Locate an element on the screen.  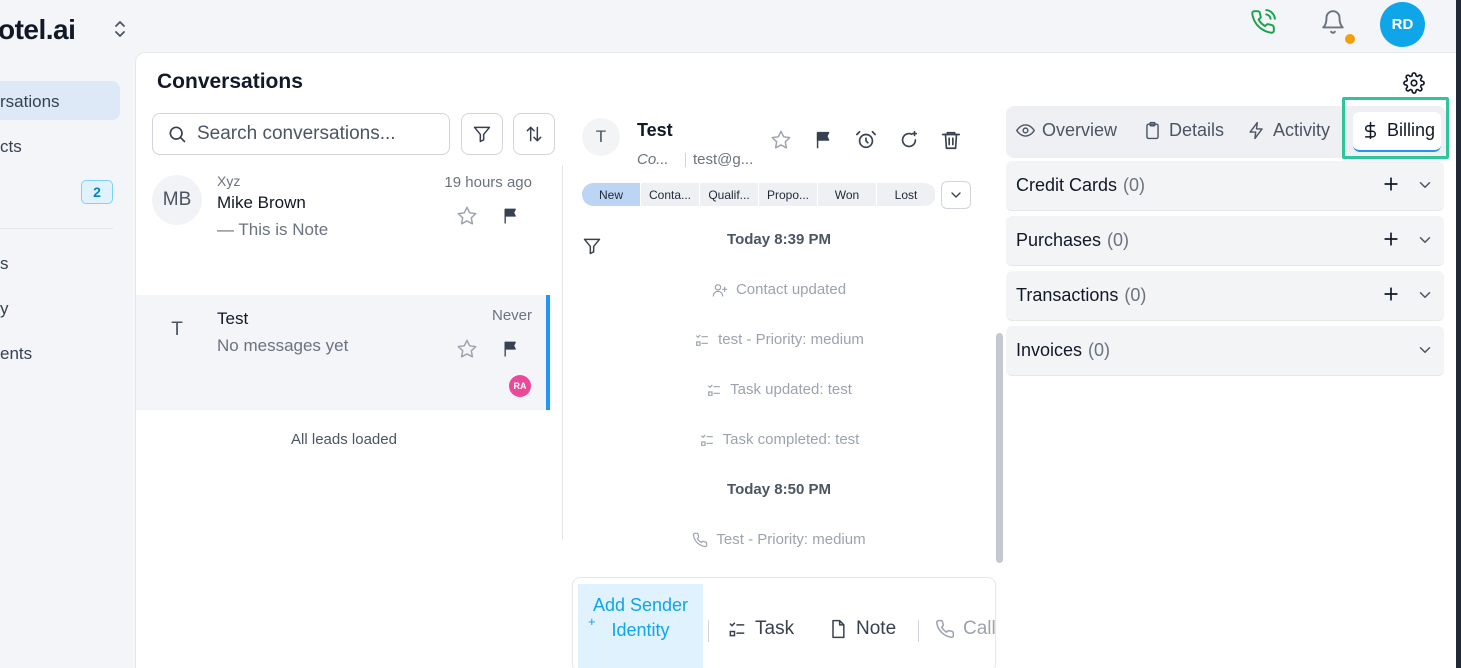
contact-avatar: T is located at coordinates (177, 329).